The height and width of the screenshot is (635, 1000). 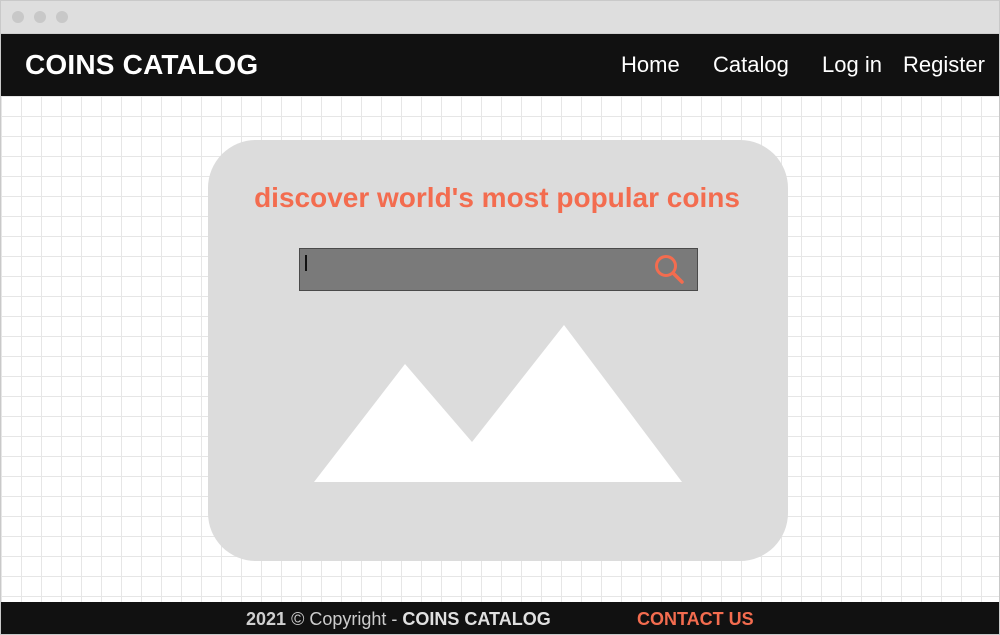 What do you see at coordinates (477, 269) in the screenshot?
I see `search-input` at bounding box center [477, 269].